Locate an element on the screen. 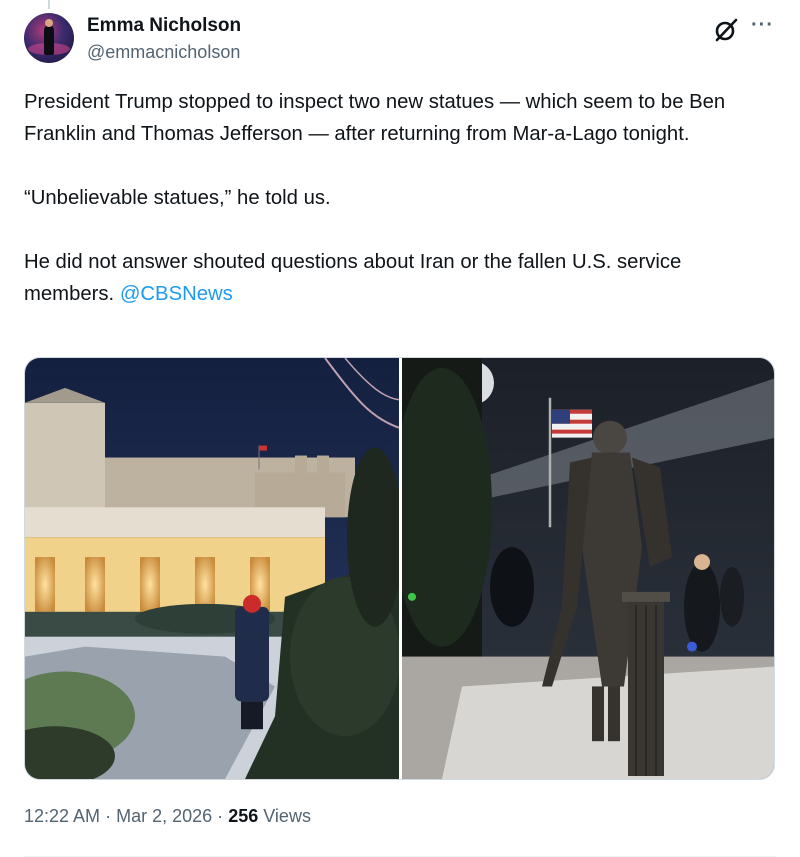 This screenshot has width=800, height=857. mention-link: @CBSNews is located at coordinates (176, 294).